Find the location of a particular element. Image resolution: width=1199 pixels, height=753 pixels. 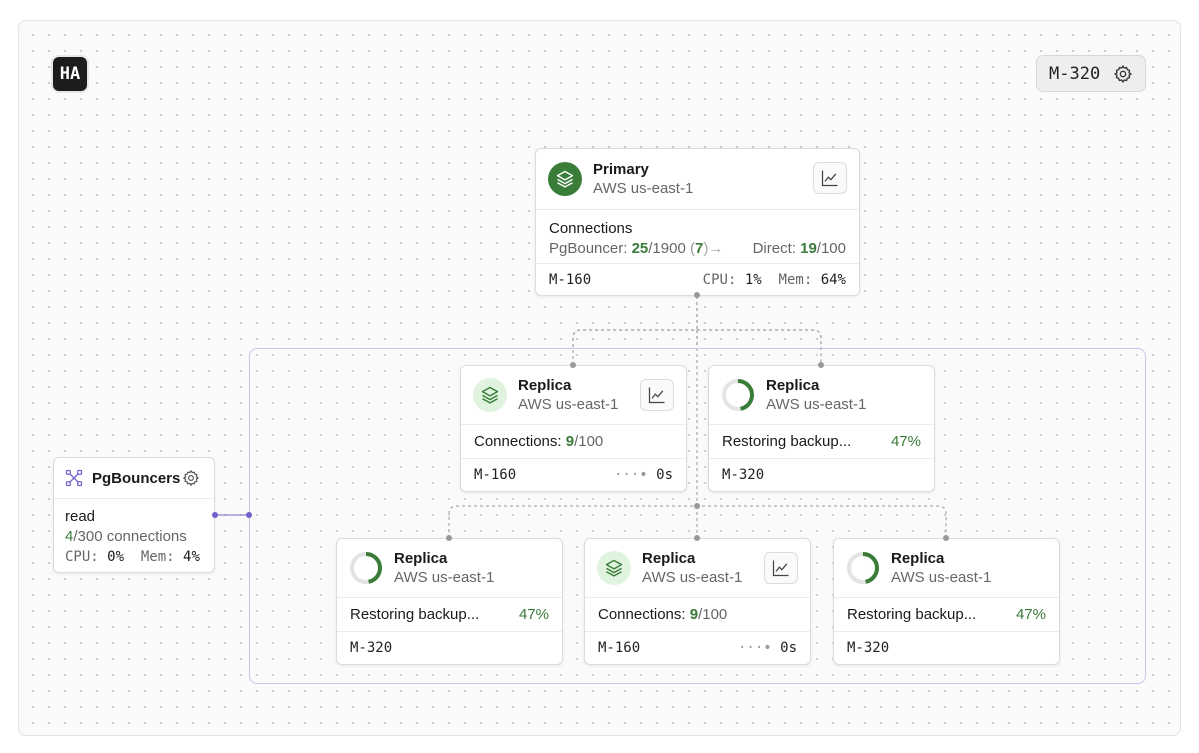

group-input-port is located at coordinates (249, 515).